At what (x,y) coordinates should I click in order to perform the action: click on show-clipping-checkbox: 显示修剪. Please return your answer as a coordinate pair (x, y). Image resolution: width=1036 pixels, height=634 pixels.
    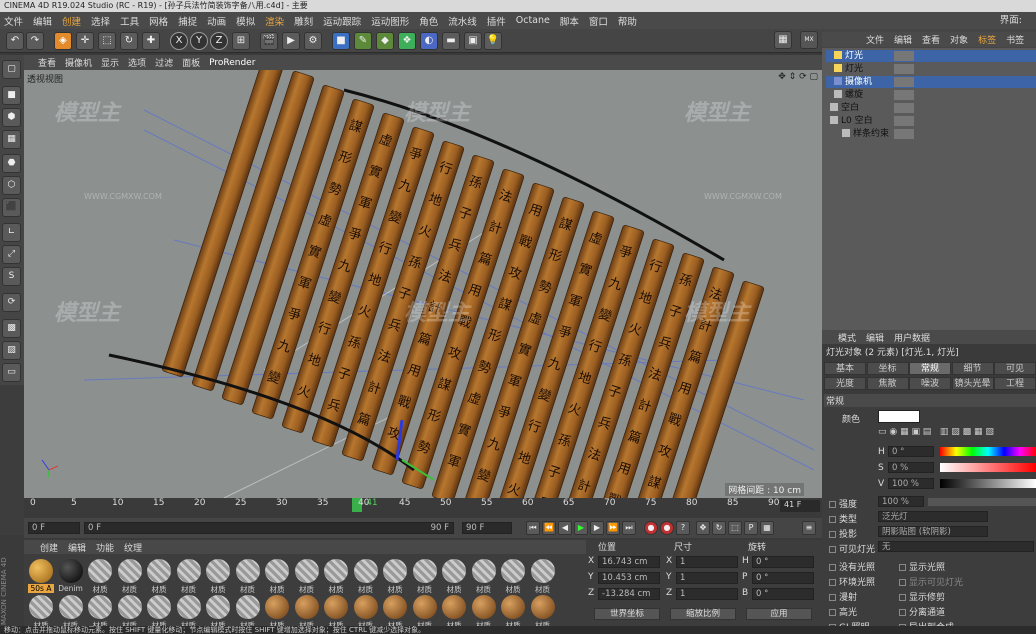
    Looking at the image, I should click on (920, 596).